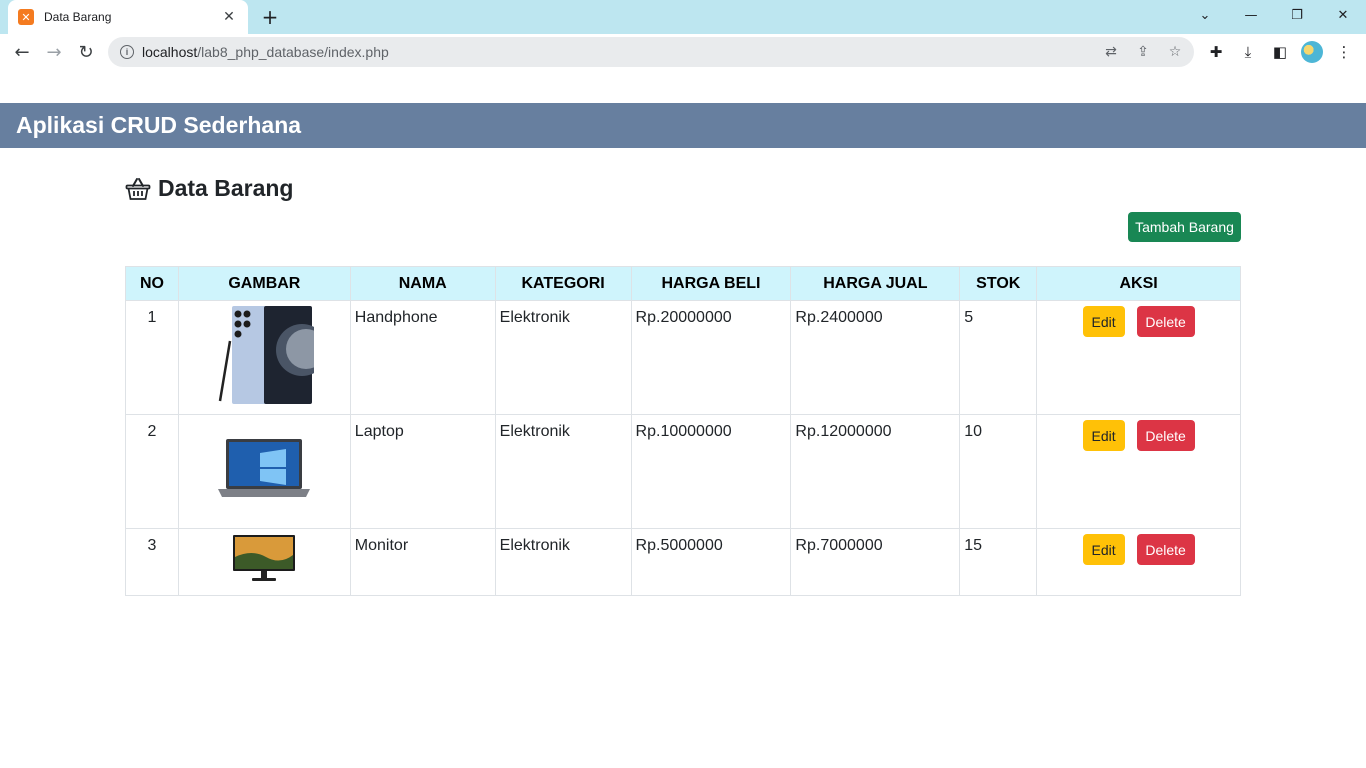 The height and width of the screenshot is (768, 1366). I want to click on restore-button: ❐, so click(1297, 15).